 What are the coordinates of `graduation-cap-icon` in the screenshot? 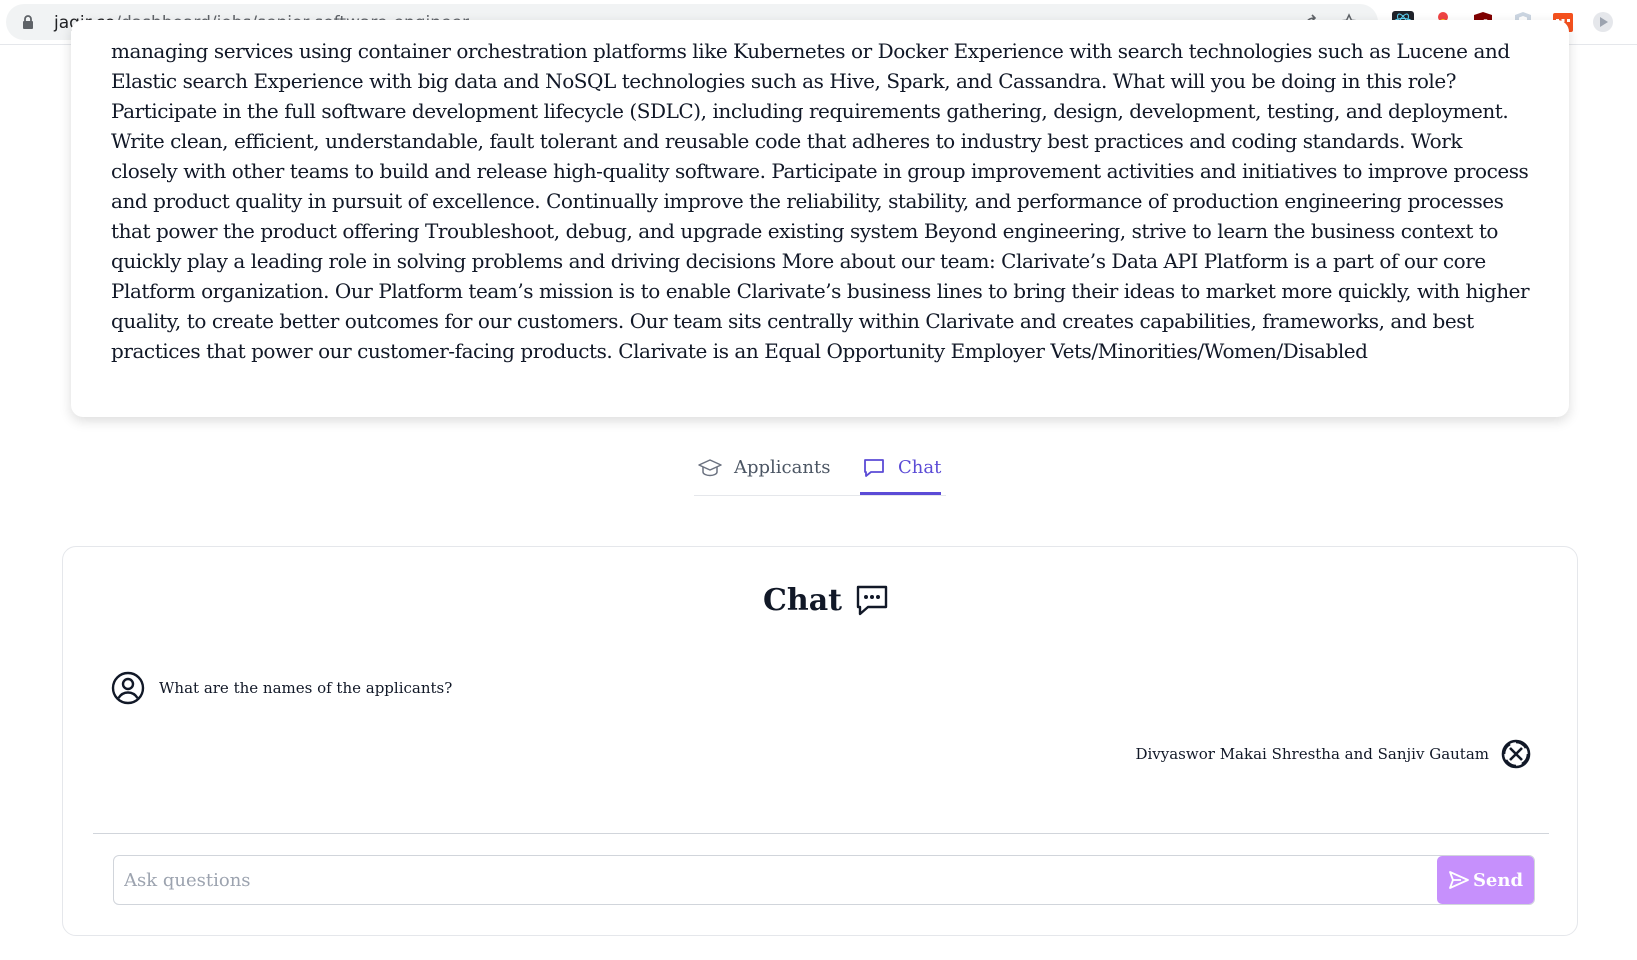 It's located at (710, 467).